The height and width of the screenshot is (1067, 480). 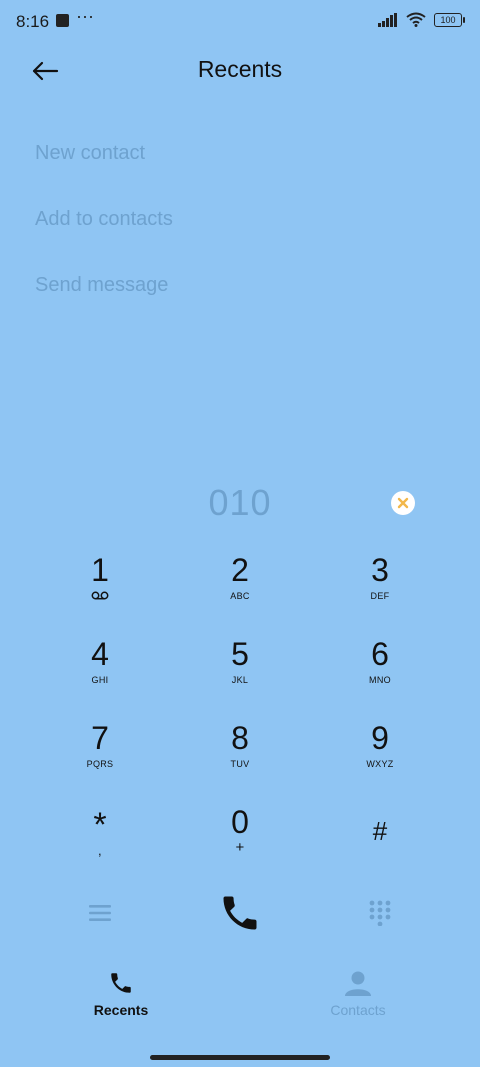 What do you see at coordinates (240, 1000) in the screenshot?
I see `bottom-navigation: Recents Contacts` at bounding box center [240, 1000].